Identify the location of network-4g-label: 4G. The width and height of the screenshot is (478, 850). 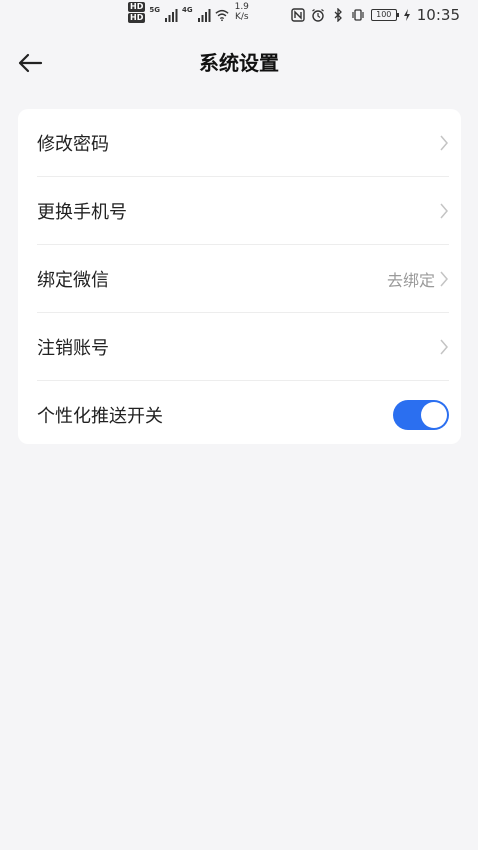
(187, 10).